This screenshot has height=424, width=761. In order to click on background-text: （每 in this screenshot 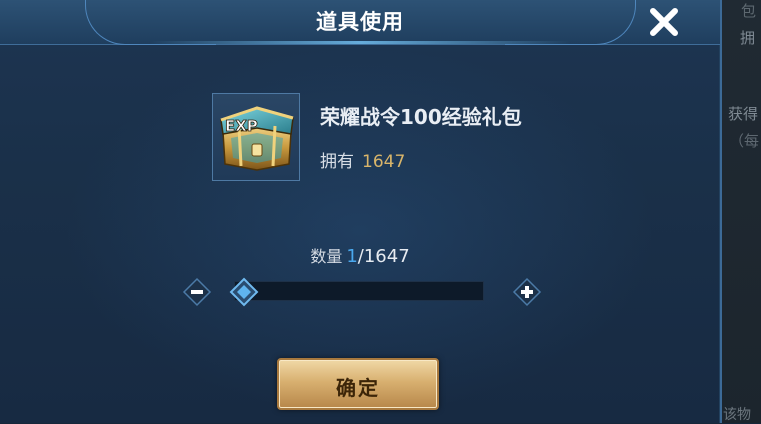, I will do `click(744, 141)`.